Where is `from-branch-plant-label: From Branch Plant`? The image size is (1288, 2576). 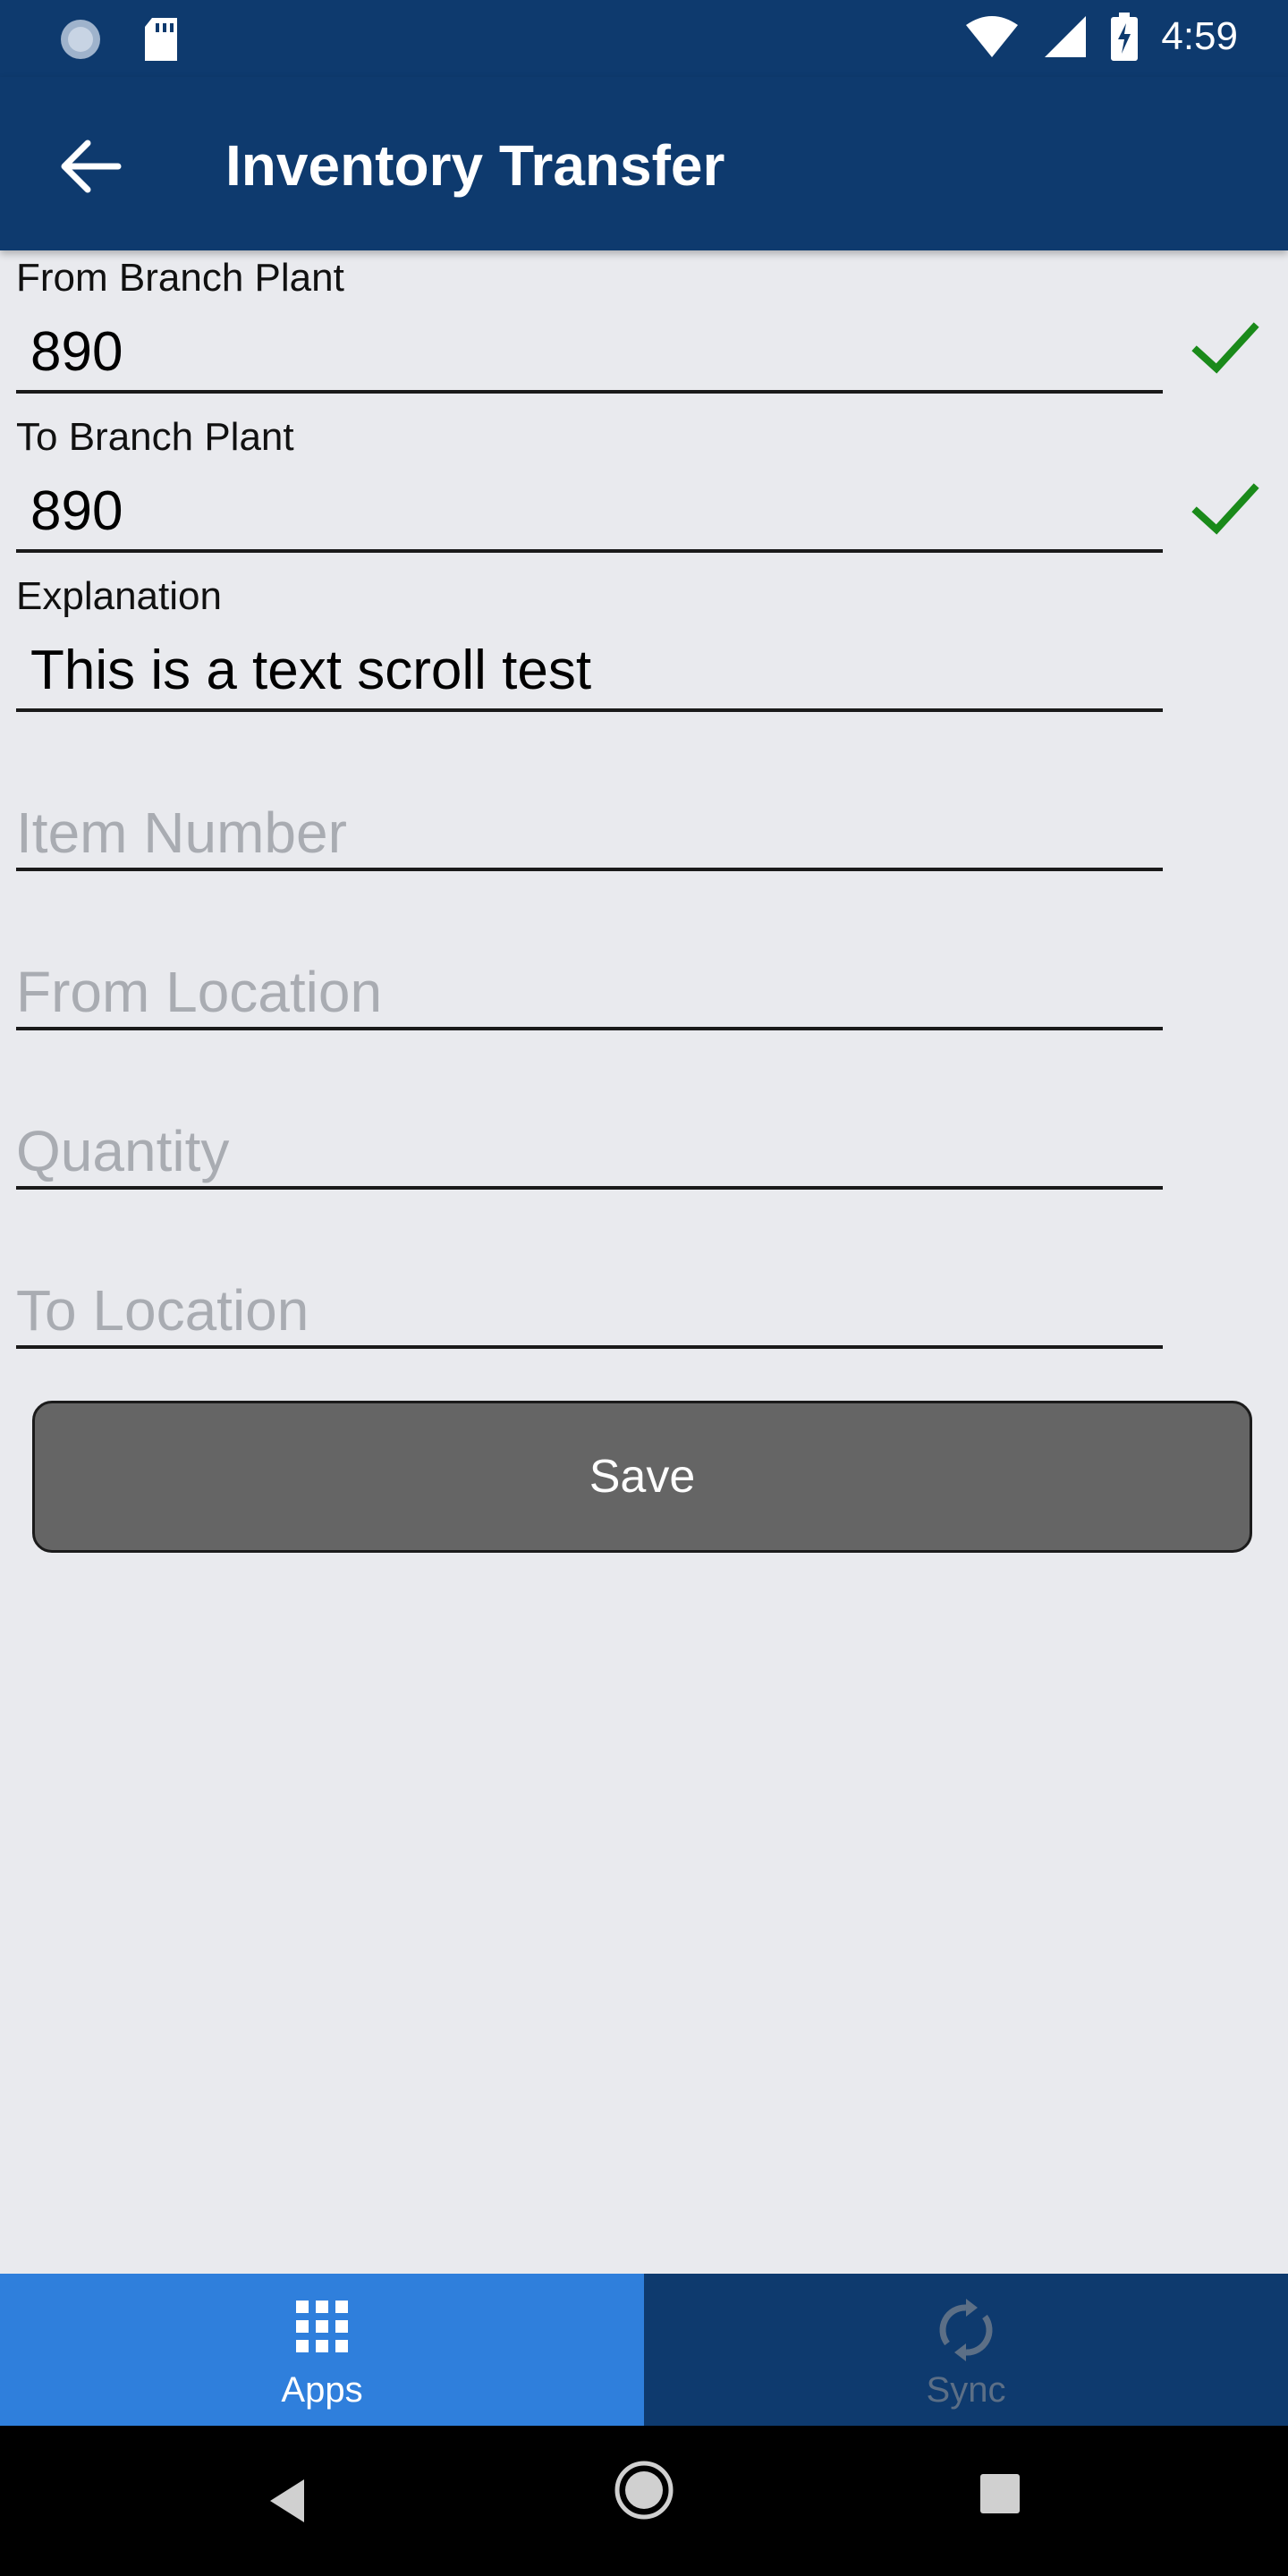 from-branch-plant-label: From Branch Plant is located at coordinates (180, 278).